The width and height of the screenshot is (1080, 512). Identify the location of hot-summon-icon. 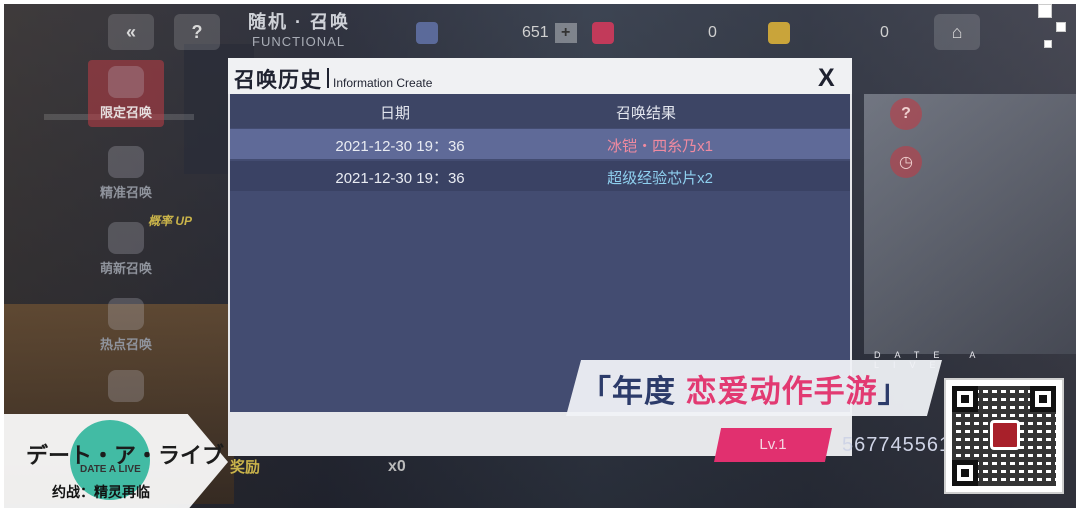
(126, 314).